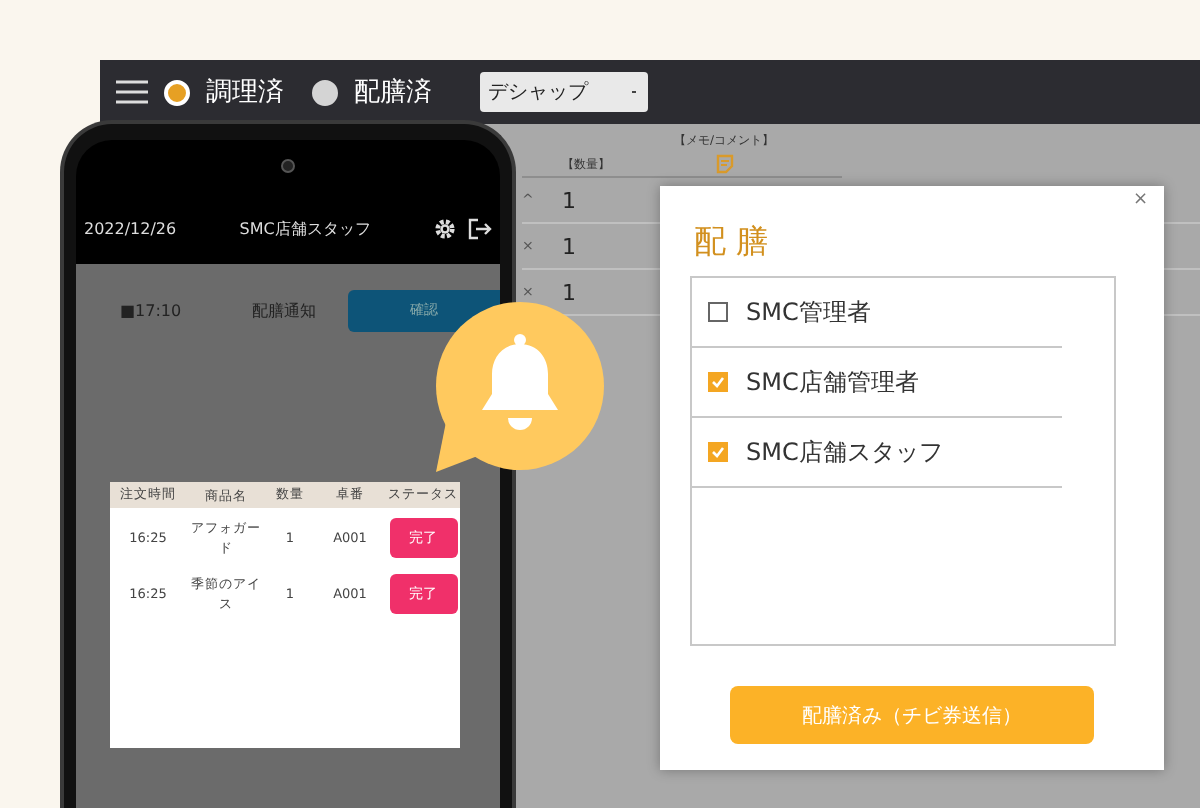 This screenshot has height=808, width=1200. Describe the element at coordinates (634, 92) in the screenshot. I see `caret-icon` at that location.